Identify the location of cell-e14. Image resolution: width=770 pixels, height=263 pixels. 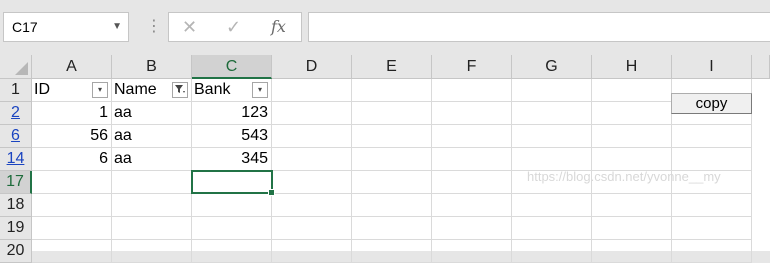
(392, 159).